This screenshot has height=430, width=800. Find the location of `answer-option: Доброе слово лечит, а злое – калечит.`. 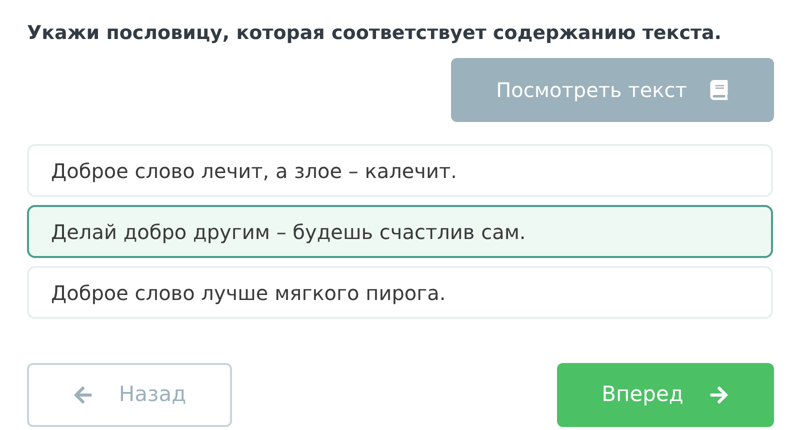

answer-option: Доброе слово лечит, а злое – калечит. is located at coordinates (400, 170).